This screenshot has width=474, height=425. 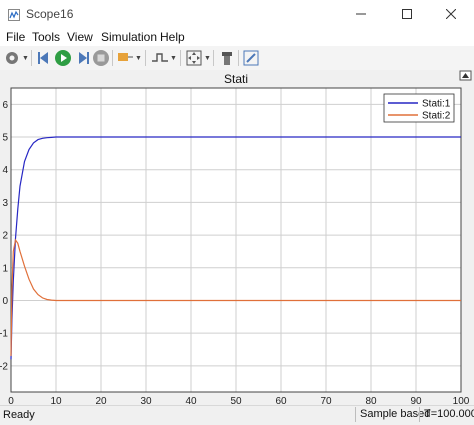 What do you see at coordinates (416, 400) in the screenshot?
I see `x-tick-label: 90` at bounding box center [416, 400].